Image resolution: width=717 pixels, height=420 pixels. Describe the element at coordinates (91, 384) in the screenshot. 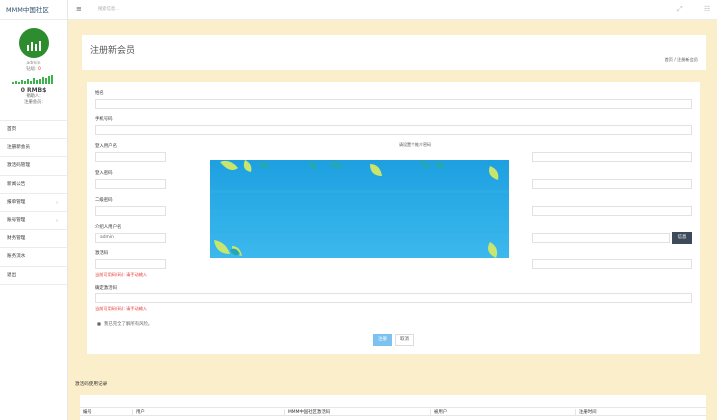

I see `records-title: 激活码使用记录` at that location.